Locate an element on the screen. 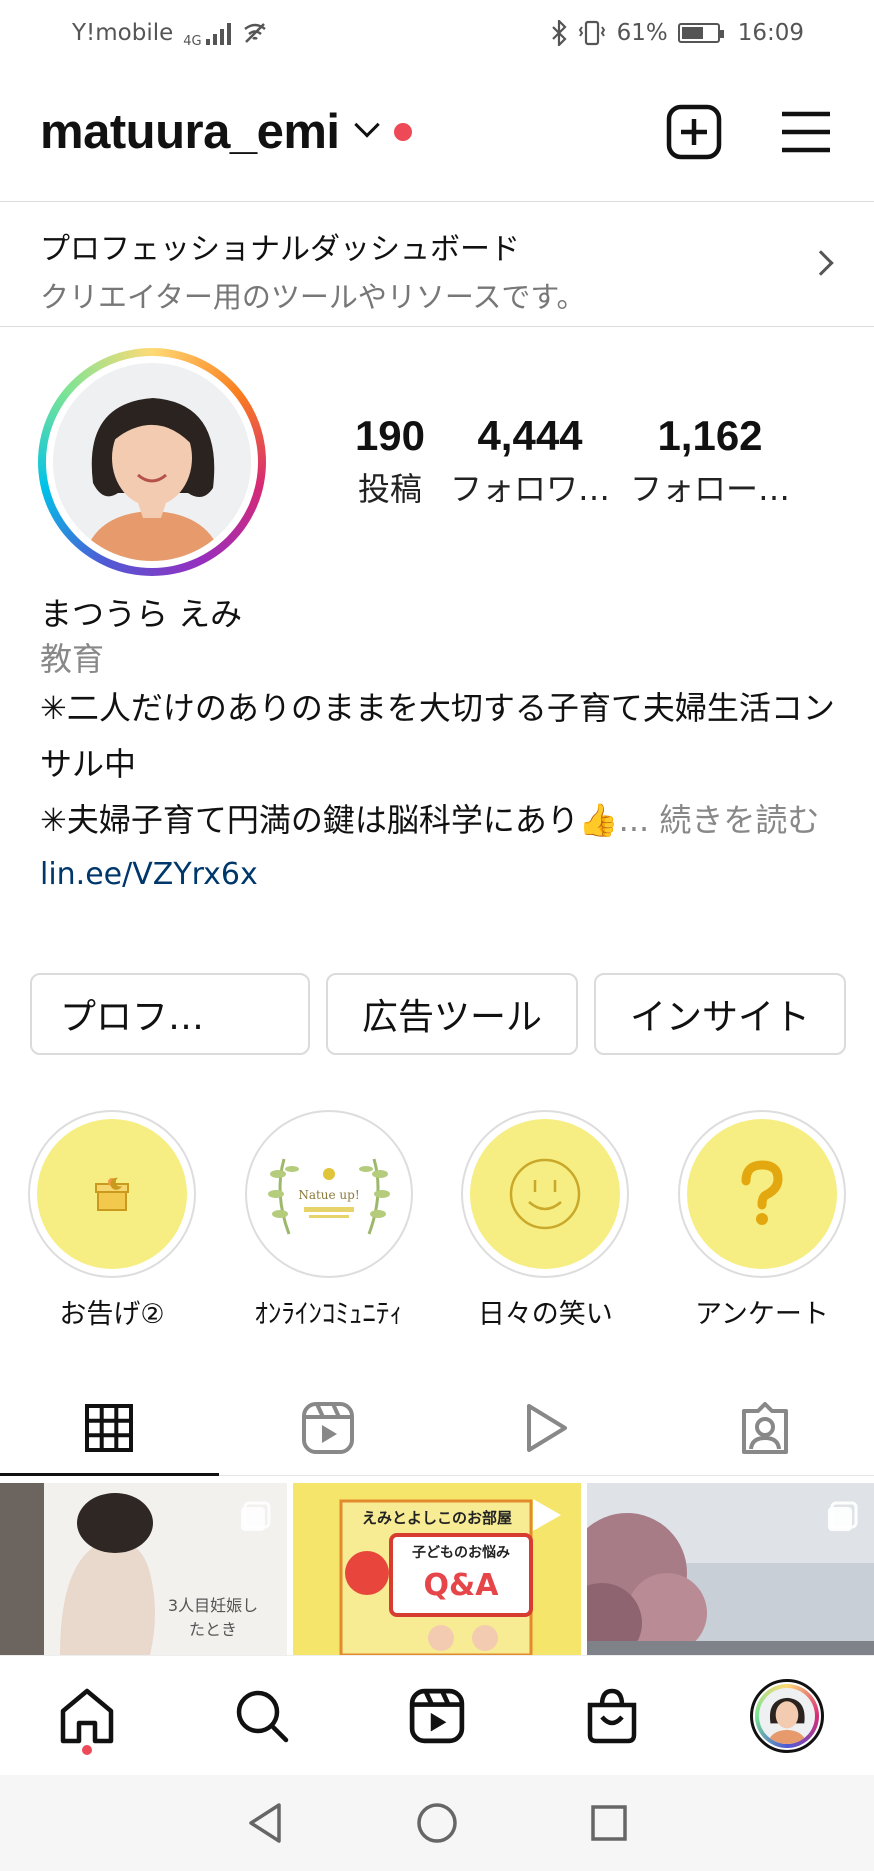 The image size is (874, 1871). header-actions is located at coordinates (750, 132).